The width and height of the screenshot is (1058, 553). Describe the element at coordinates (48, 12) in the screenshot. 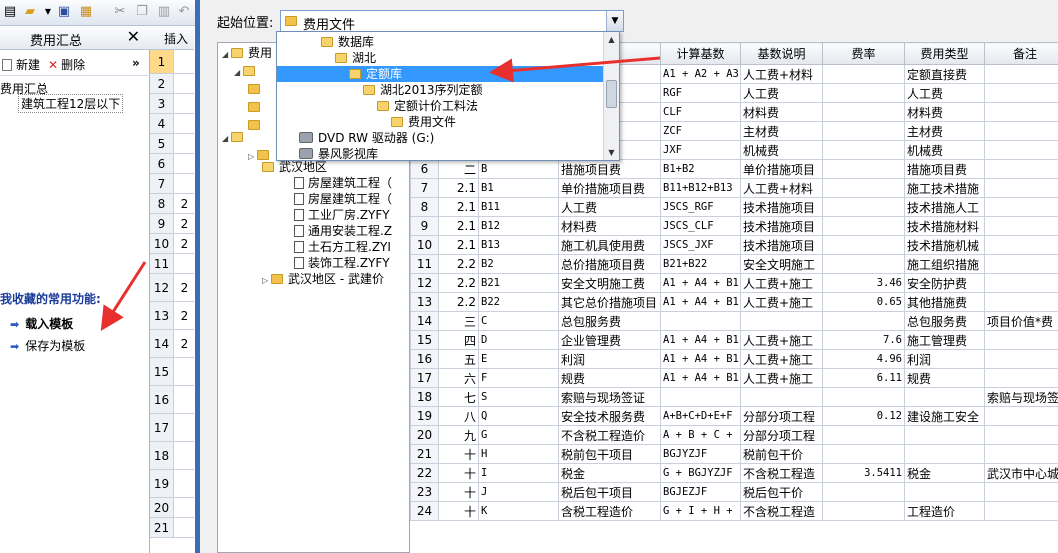

I see `dropdown-arrow-icon: ▼` at that location.